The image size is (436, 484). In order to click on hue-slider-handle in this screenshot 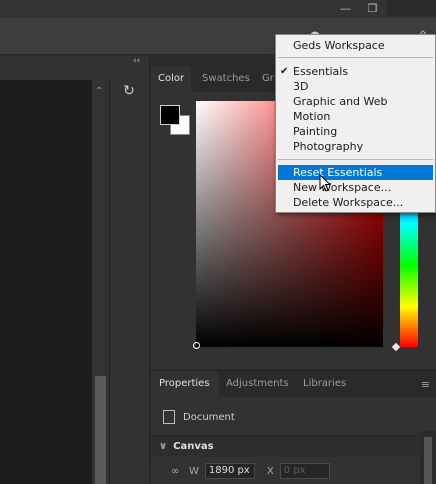, I will do `click(396, 347)`.